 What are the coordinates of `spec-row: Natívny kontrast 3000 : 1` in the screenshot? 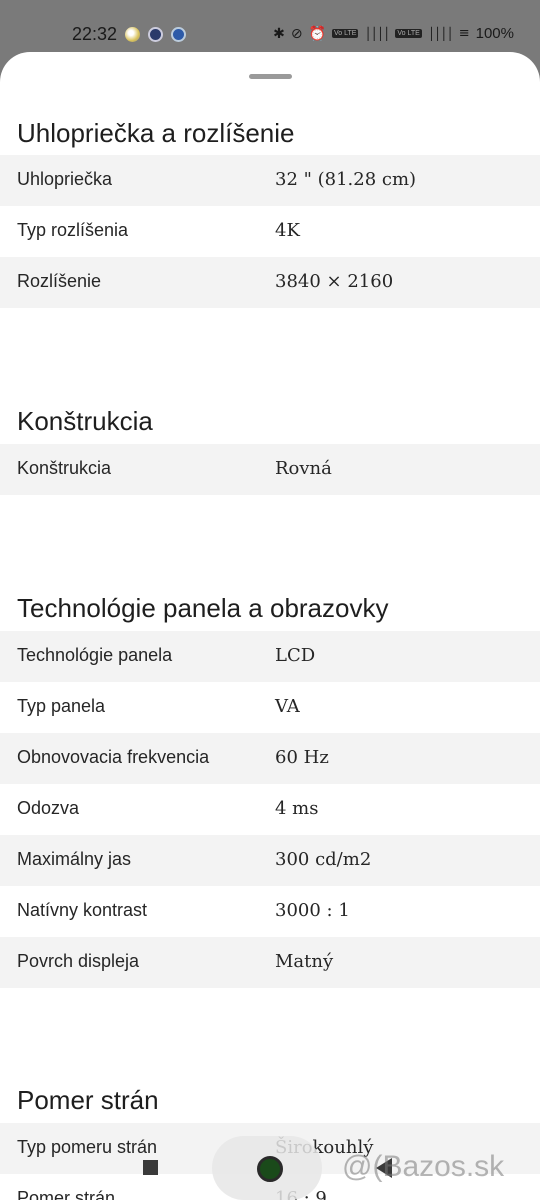 It's located at (270, 911).